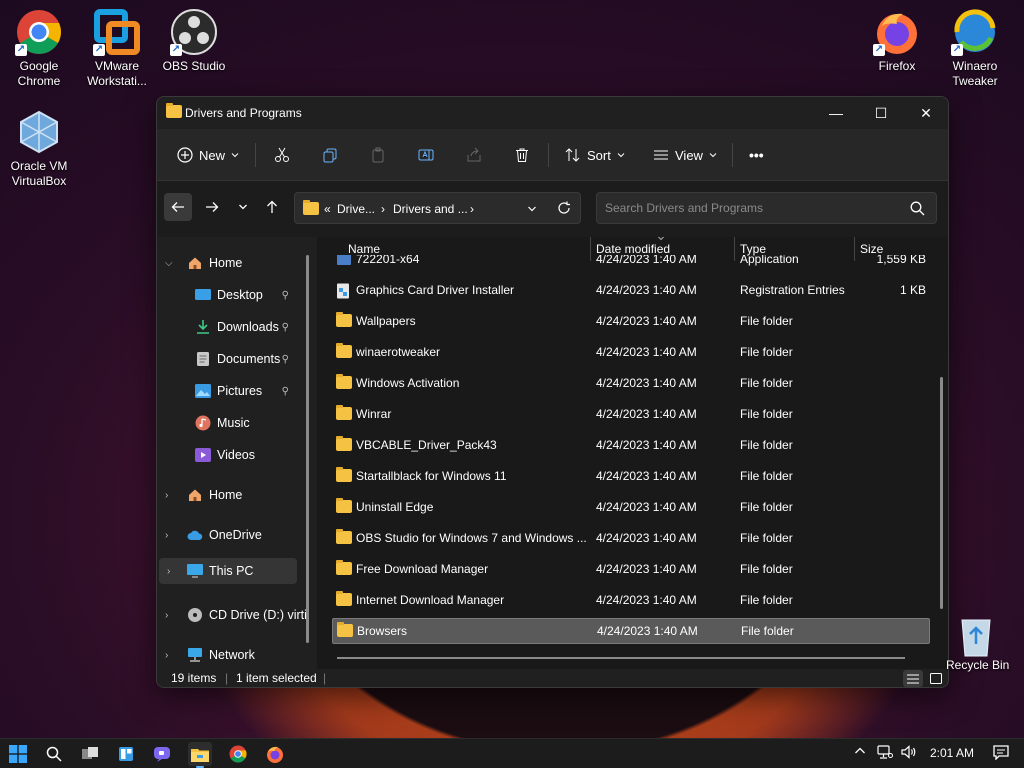 This screenshot has width=1024, height=768. Describe the element at coordinates (282, 155) in the screenshot. I see `cut-button` at that location.